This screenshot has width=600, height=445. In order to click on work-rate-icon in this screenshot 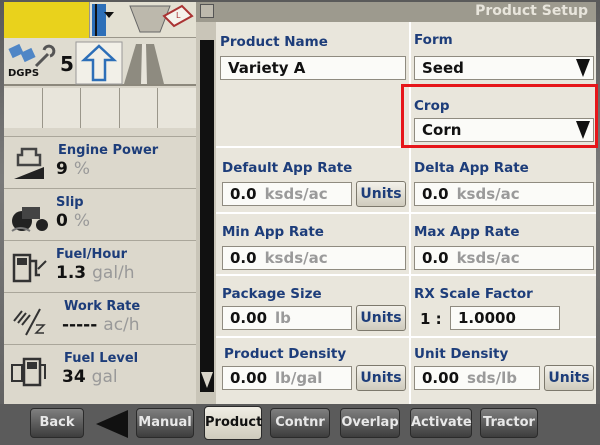, I will do `click(29, 322)`.